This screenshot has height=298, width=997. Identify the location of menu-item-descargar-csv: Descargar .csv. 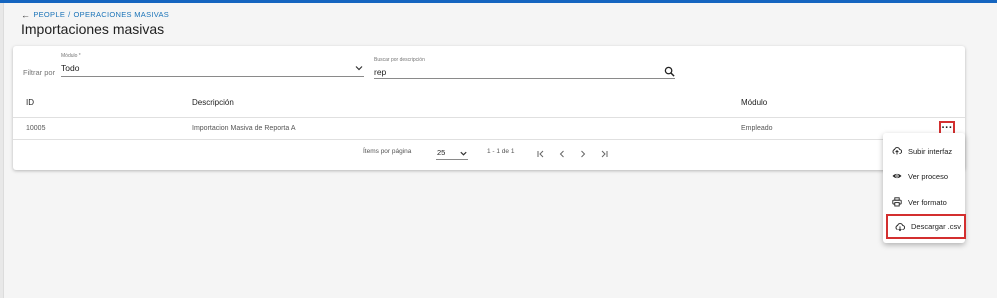
(926, 226).